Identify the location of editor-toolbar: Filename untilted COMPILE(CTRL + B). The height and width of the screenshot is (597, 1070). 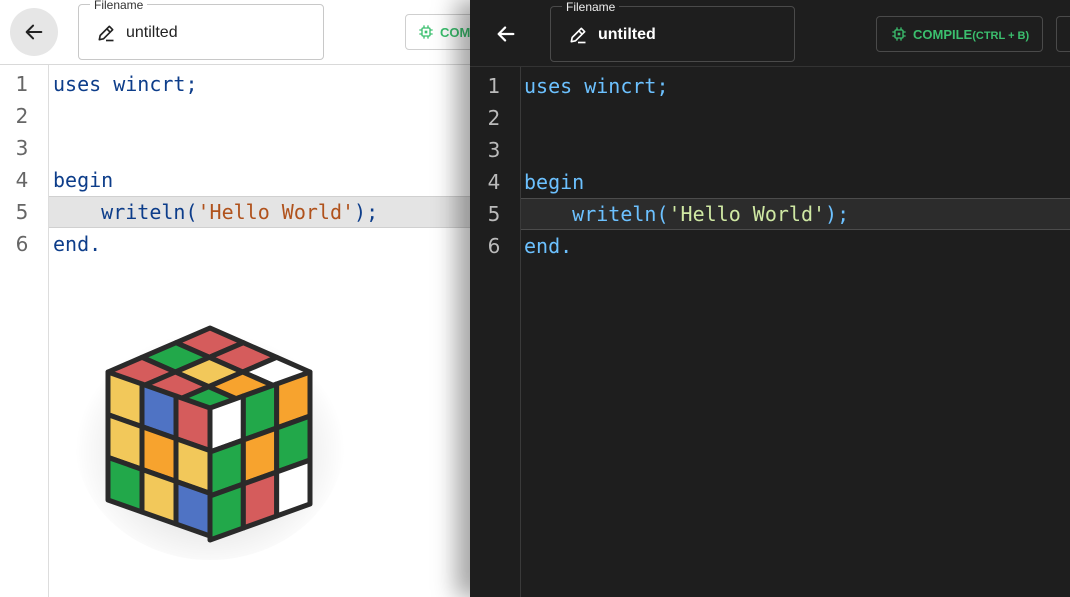
(770, 33).